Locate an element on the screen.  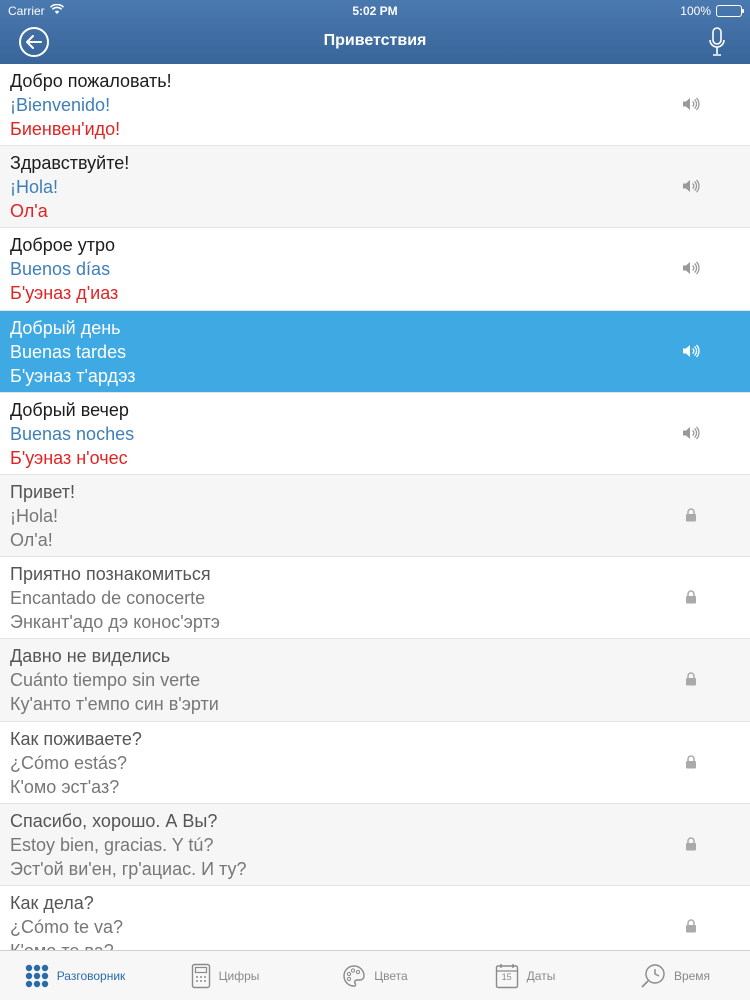
navigation-bar: Carrier 5:02 PM 100% Приветствия is located at coordinates (375, 32).